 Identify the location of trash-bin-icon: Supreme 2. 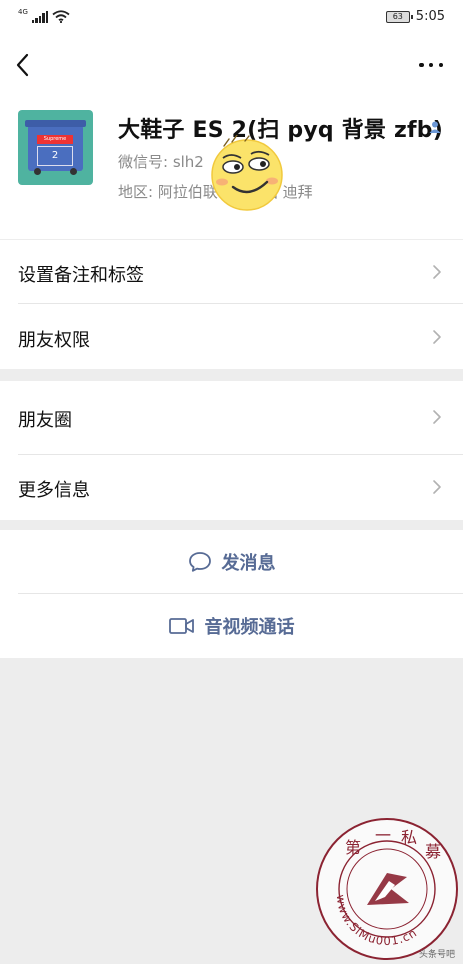
(55, 147).